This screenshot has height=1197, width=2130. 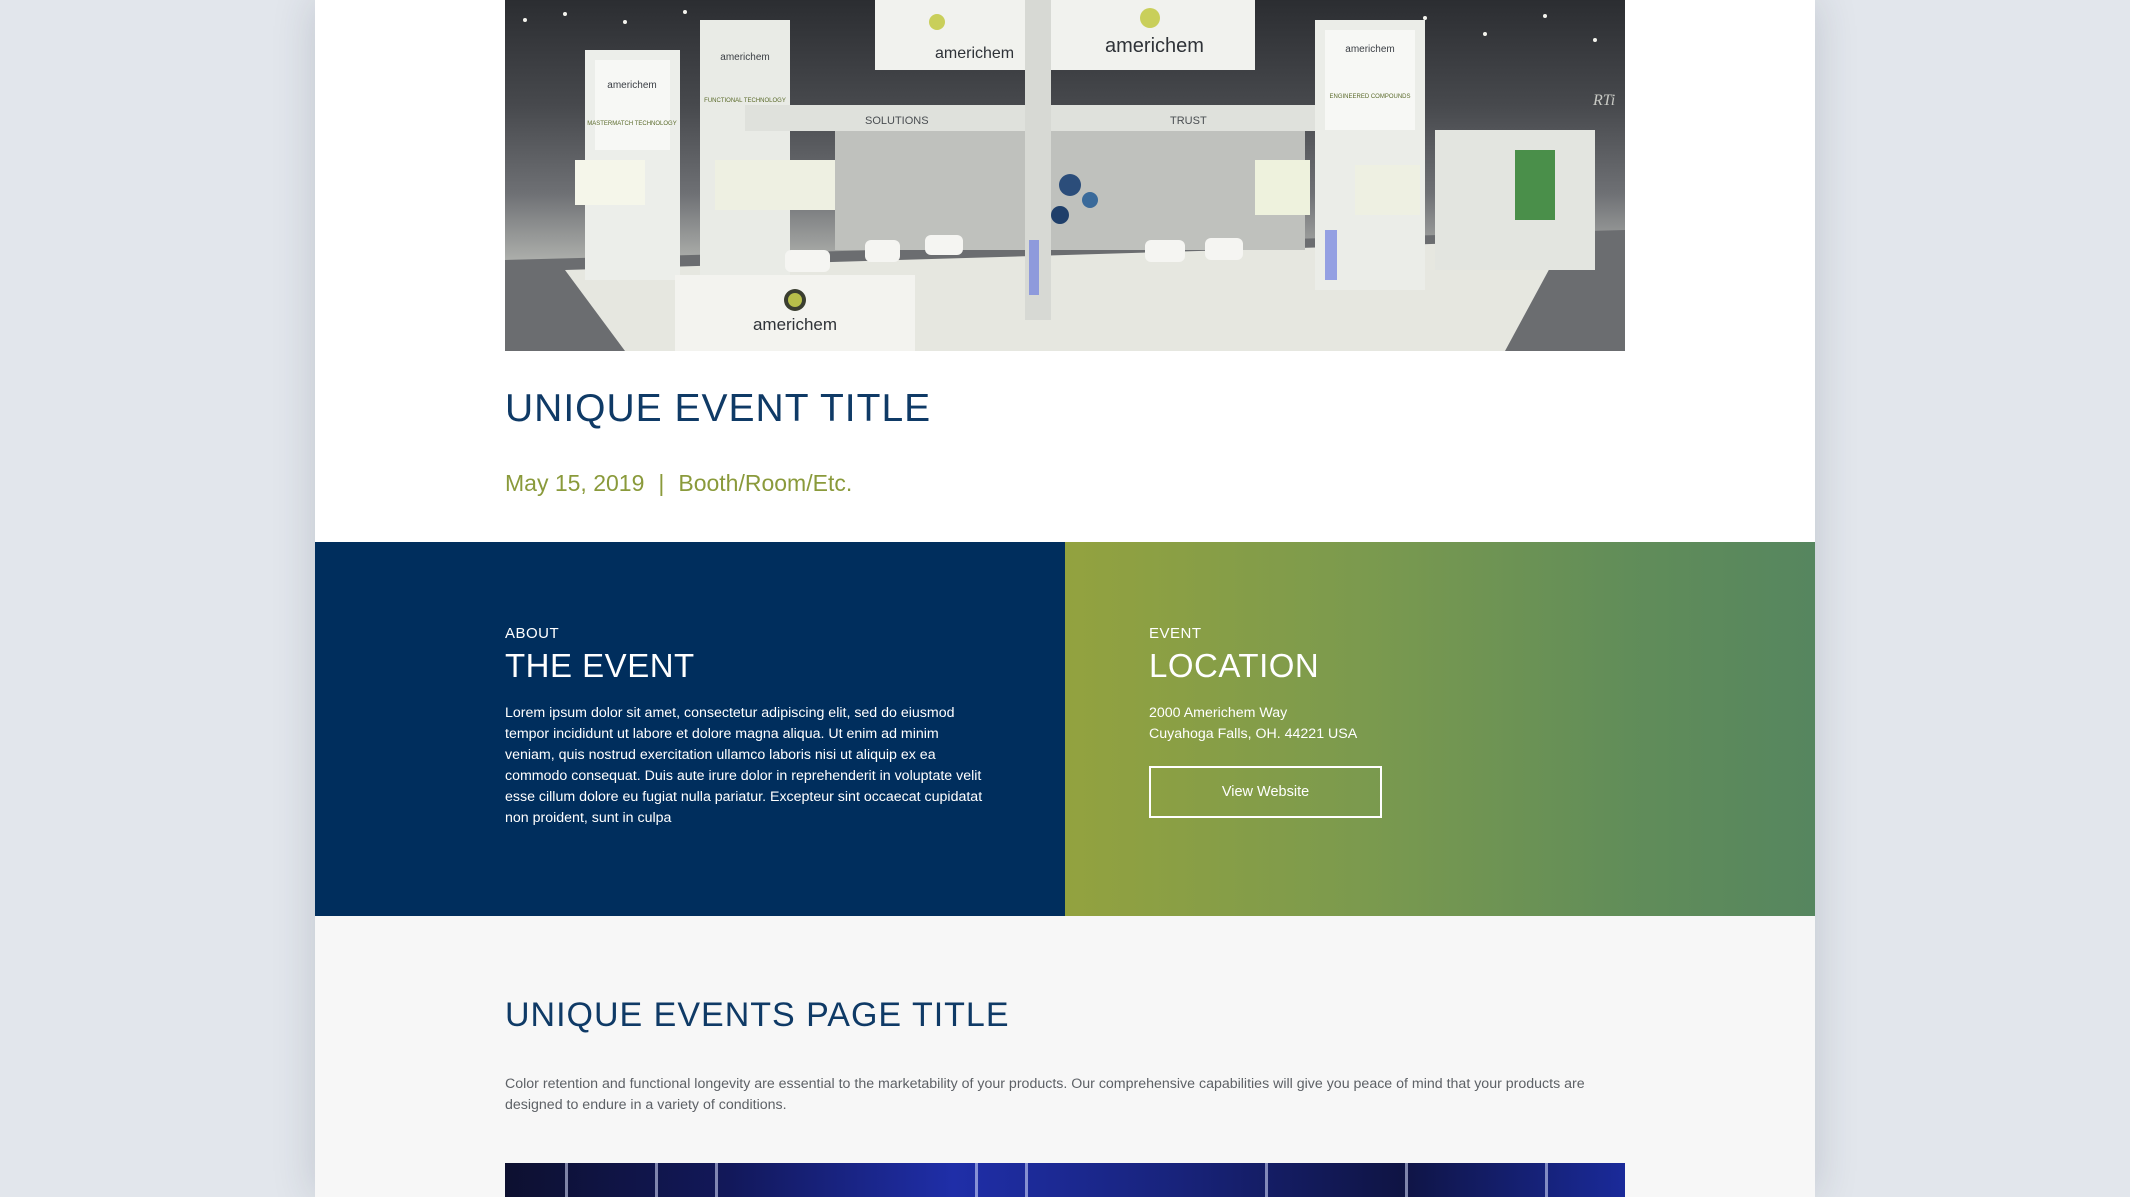 What do you see at coordinates (1188, 121) in the screenshot?
I see `sign-center-right: TRUST` at bounding box center [1188, 121].